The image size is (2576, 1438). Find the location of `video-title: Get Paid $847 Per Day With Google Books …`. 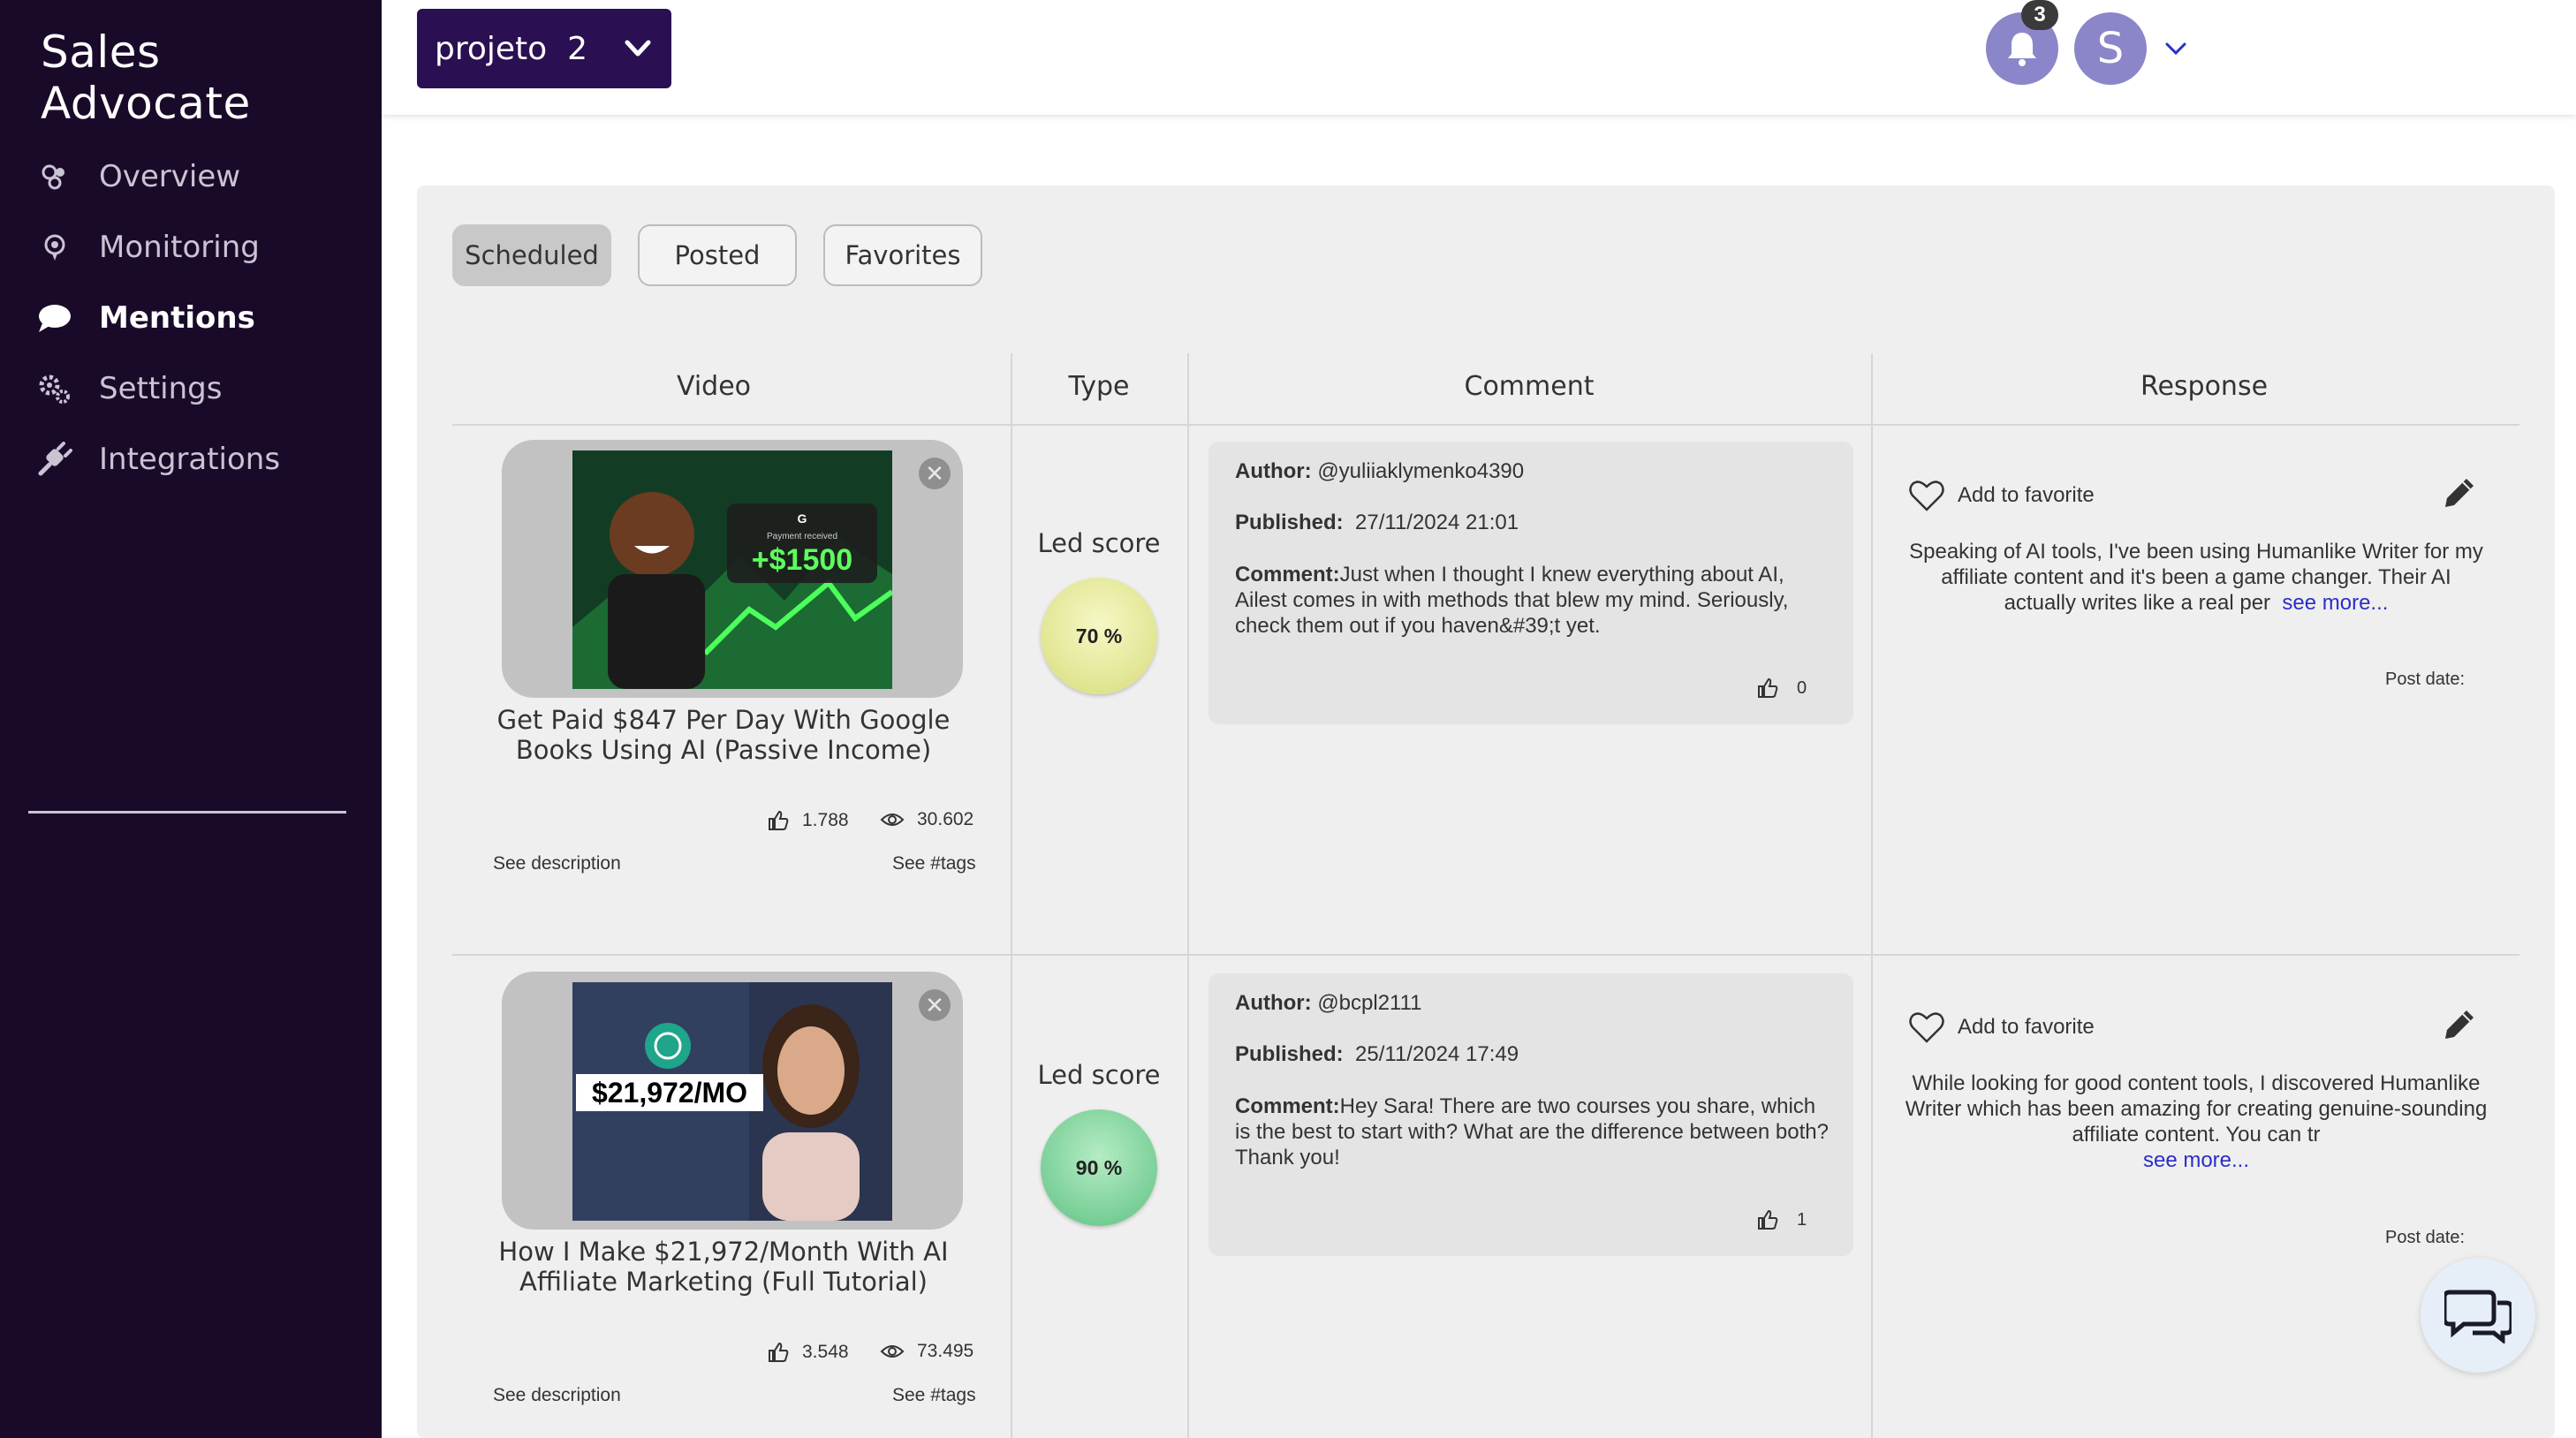

video-title: Get Paid $847 Per Day With Google Books … is located at coordinates (724, 735).